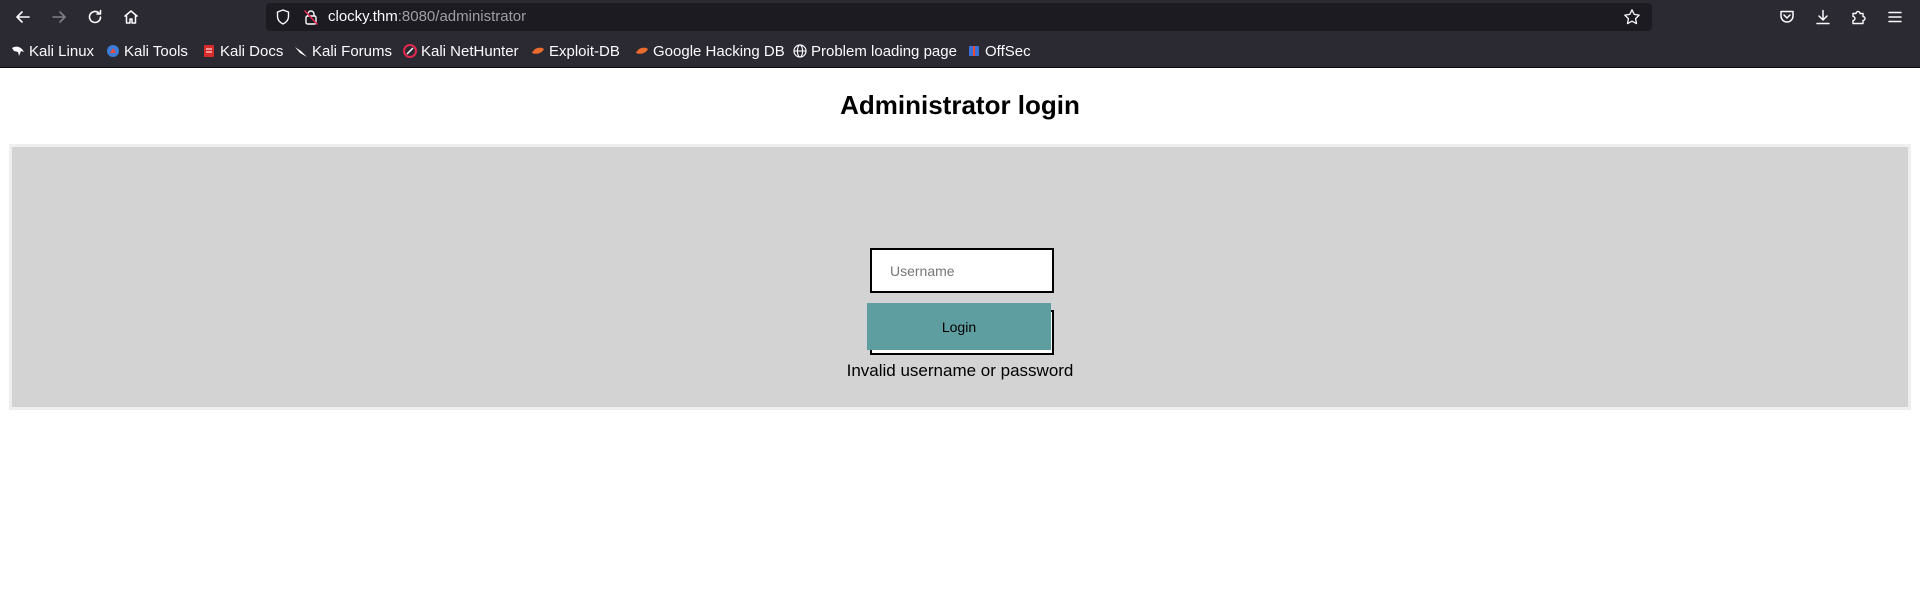 The width and height of the screenshot is (1920, 594). Describe the element at coordinates (884, 51) in the screenshot. I see `bookmark-label: Problem loading page` at that location.